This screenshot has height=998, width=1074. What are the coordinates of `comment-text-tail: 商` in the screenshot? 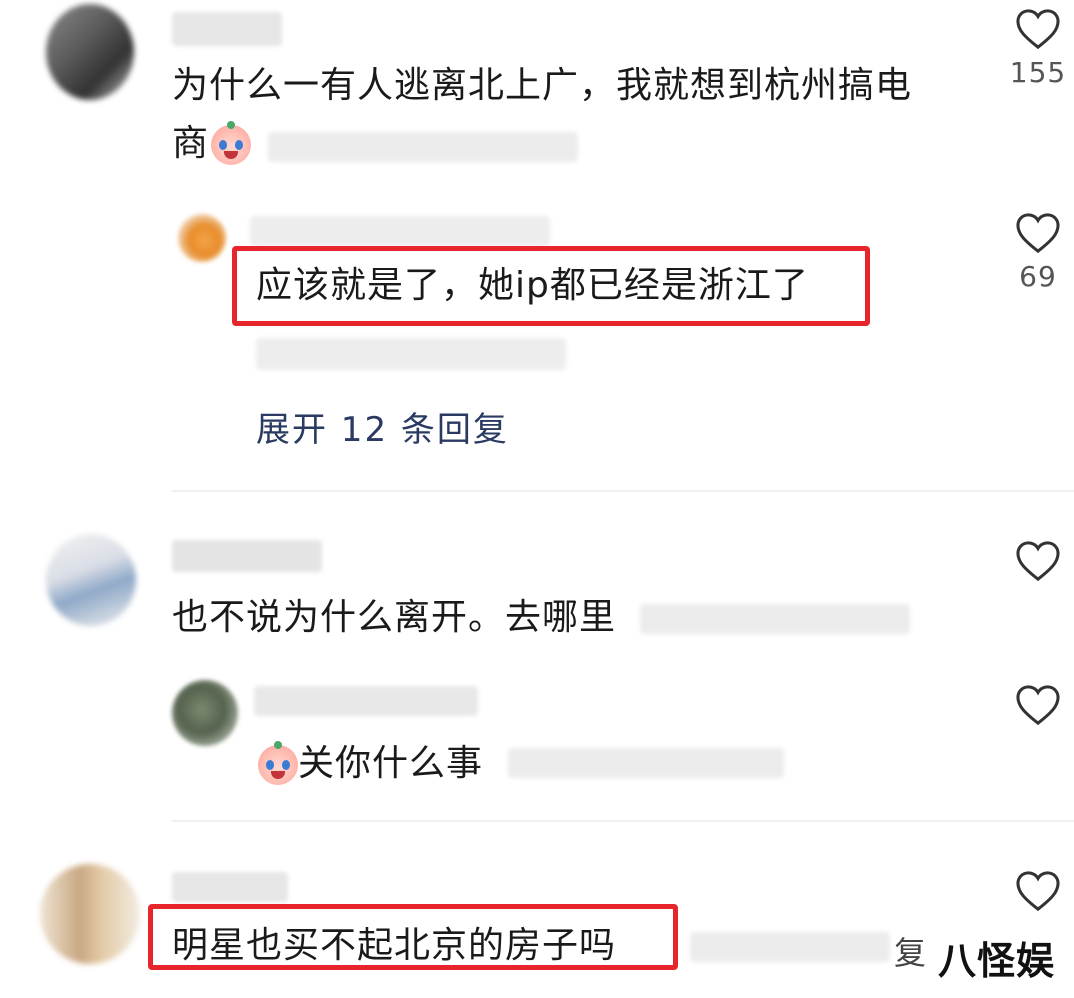 It's located at (191, 143).